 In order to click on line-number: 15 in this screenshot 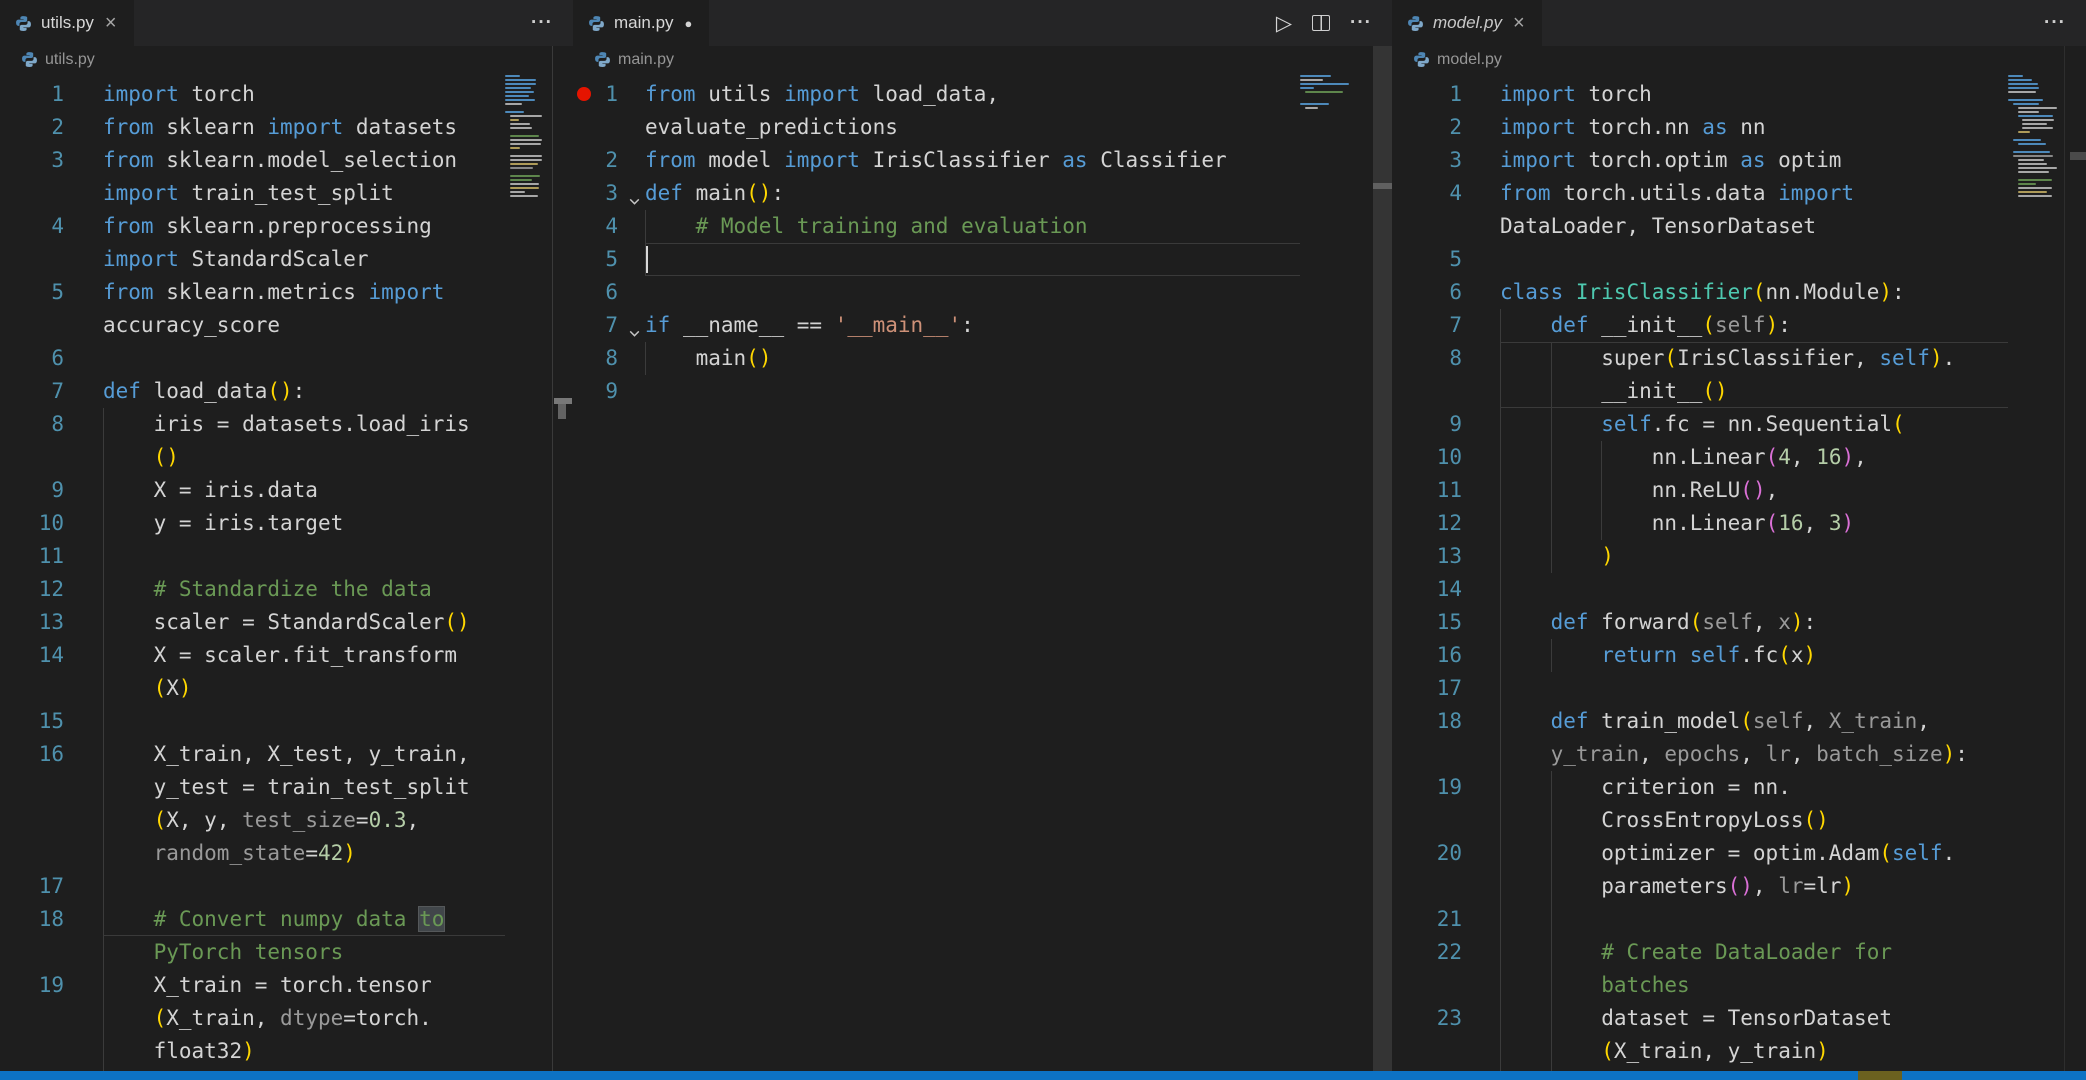, I will do `click(32, 721)`.